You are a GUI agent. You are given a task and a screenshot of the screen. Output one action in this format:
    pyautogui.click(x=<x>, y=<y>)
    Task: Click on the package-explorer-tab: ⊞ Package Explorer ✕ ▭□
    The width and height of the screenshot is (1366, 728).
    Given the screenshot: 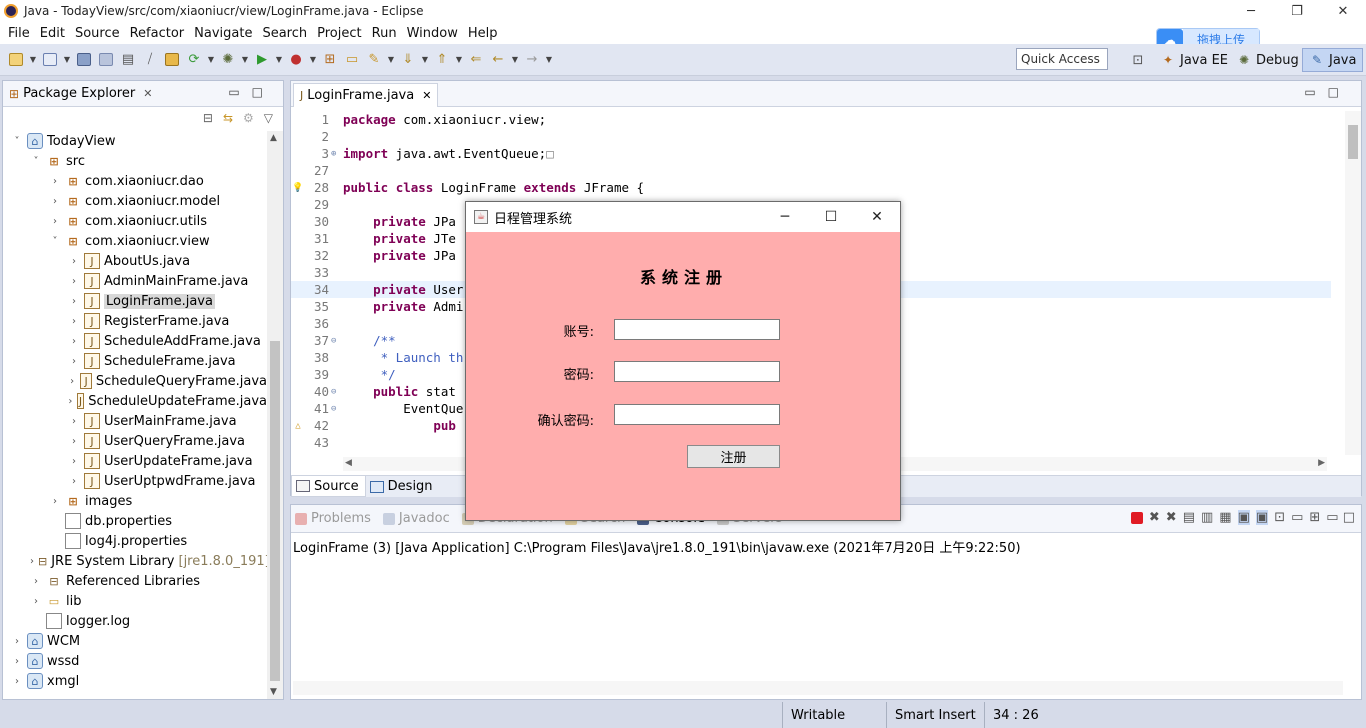 What is the action you would take?
    pyautogui.click(x=143, y=94)
    